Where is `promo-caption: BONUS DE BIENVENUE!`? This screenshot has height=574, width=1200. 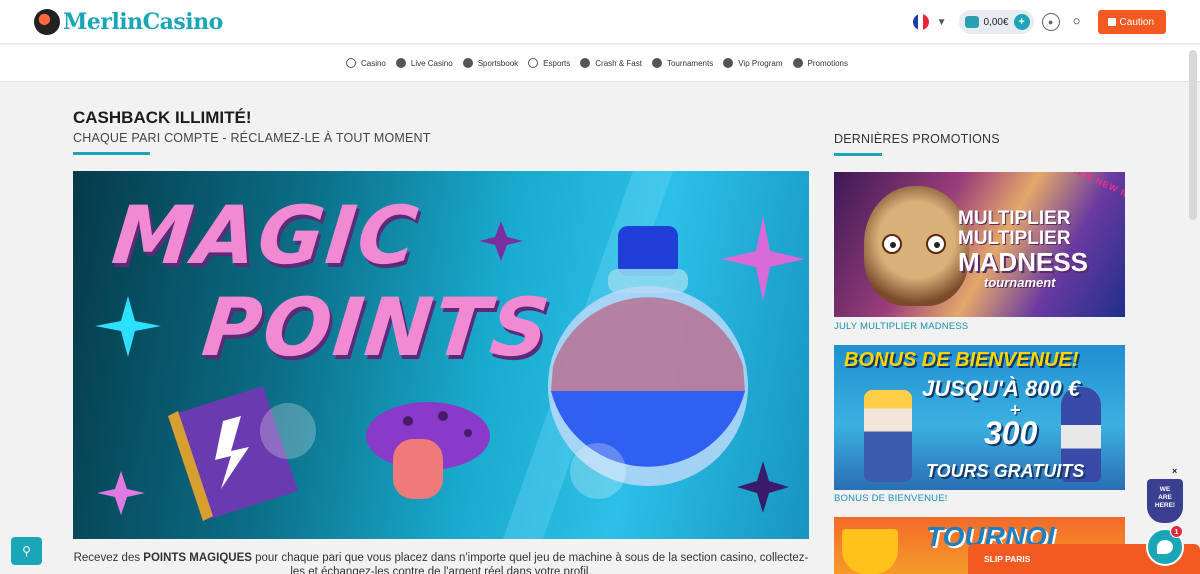 promo-caption: BONUS DE BIENVENUE! is located at coordinates (891, 498).